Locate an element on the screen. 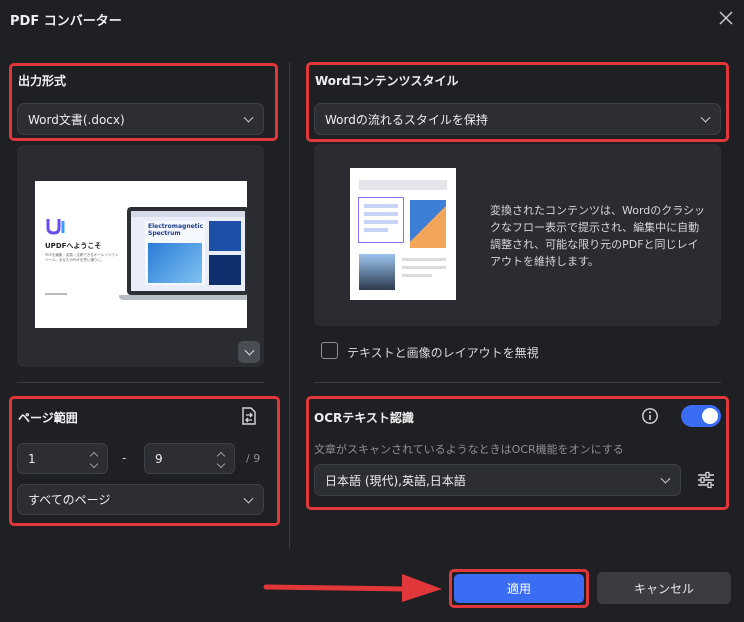 This screenshot has height=622, width=744. updf-logo-icon is located at coordinates (55, 227).